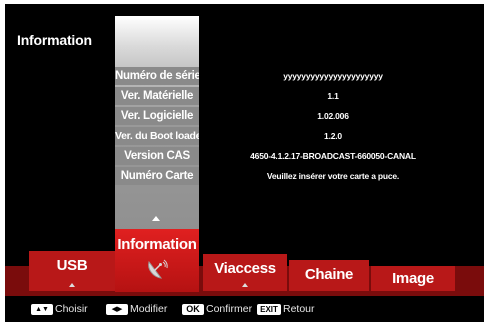 This screenshot has height=326, width=489. I want to click on up-down-arrows-icon: ▲▼, so click(42, 309).